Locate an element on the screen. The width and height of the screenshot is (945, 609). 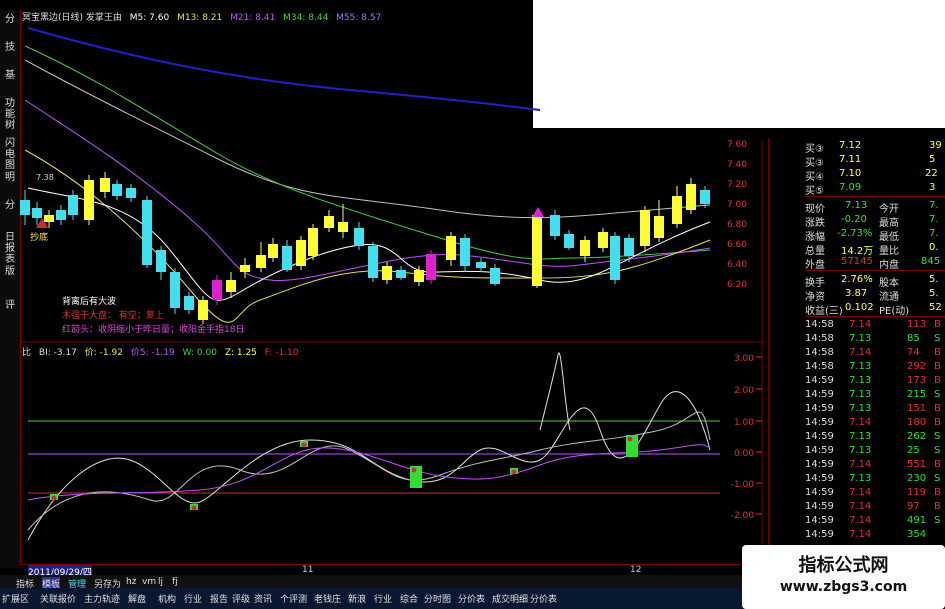
quote-key: 涨幅 is located at coordinates (815, 237).